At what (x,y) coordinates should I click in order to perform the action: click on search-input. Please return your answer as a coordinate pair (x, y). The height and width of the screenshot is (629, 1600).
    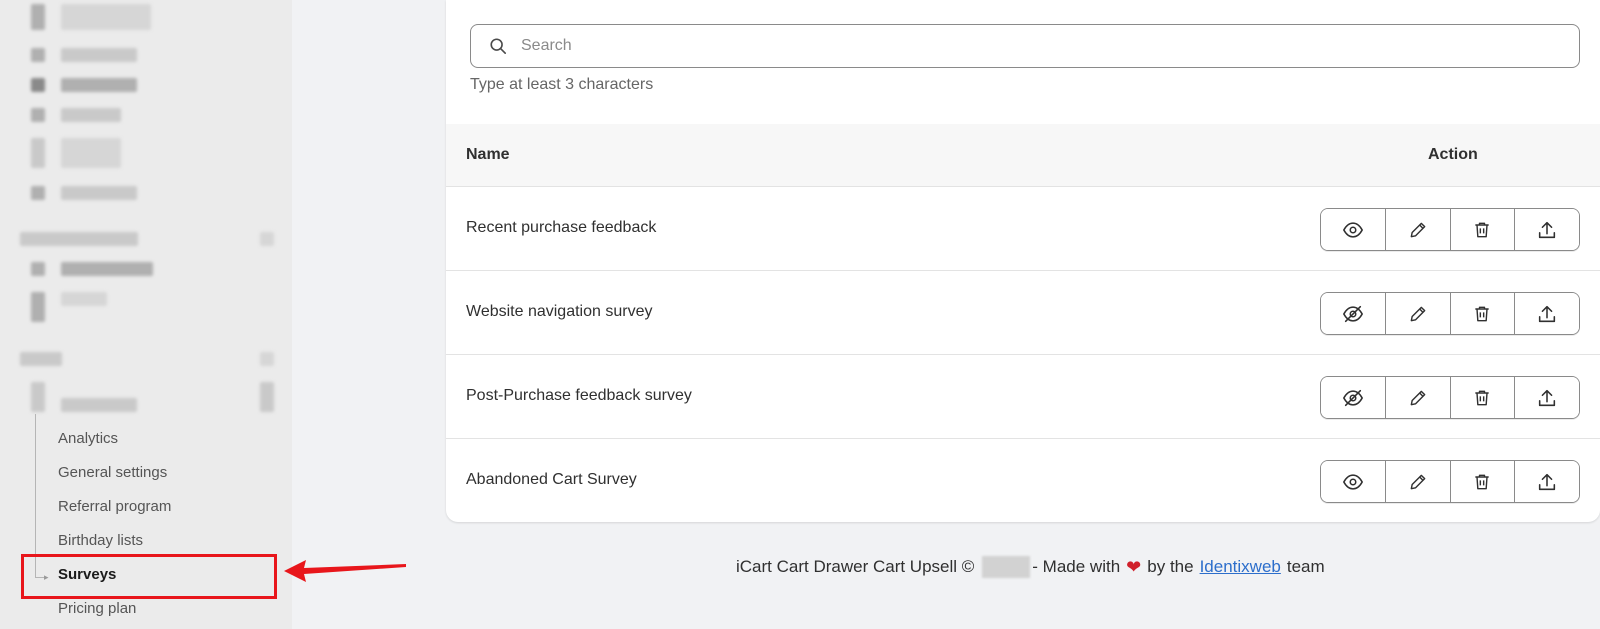
    Looking at the image, I should click on (1021, 46).